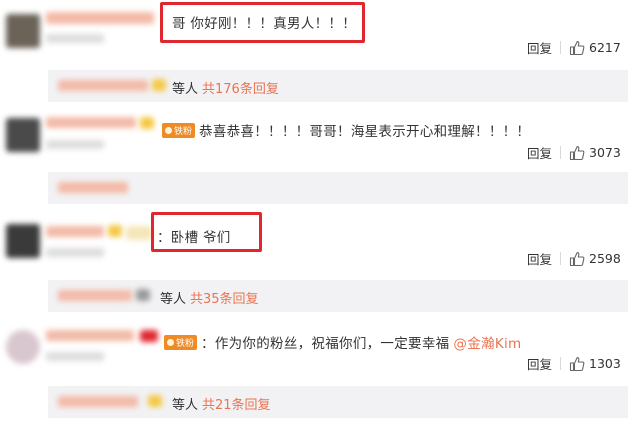  Describe the element at coordinates (365, 132) in the screenshot. I see `comment-text: 恭喜恭喜！！！！哥哥！海星表示开心和理解！！！！` at that location.